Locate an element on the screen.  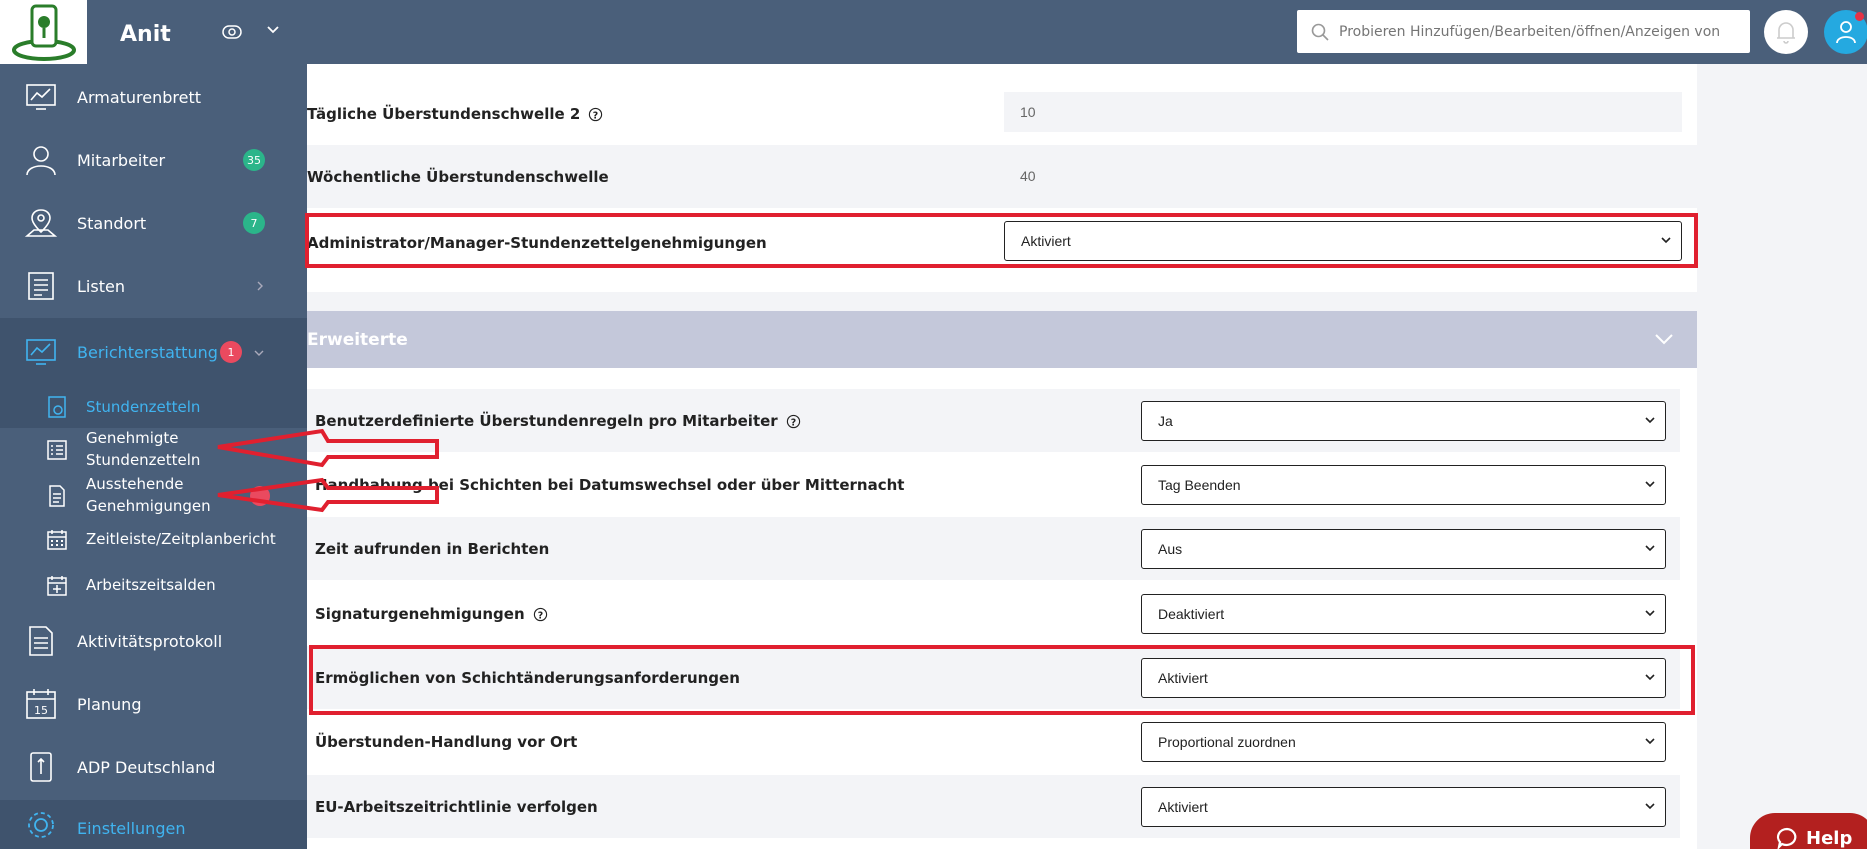
sidebar-item-employees: Mitarbeiter 35 is located at coordinates (153, 160).